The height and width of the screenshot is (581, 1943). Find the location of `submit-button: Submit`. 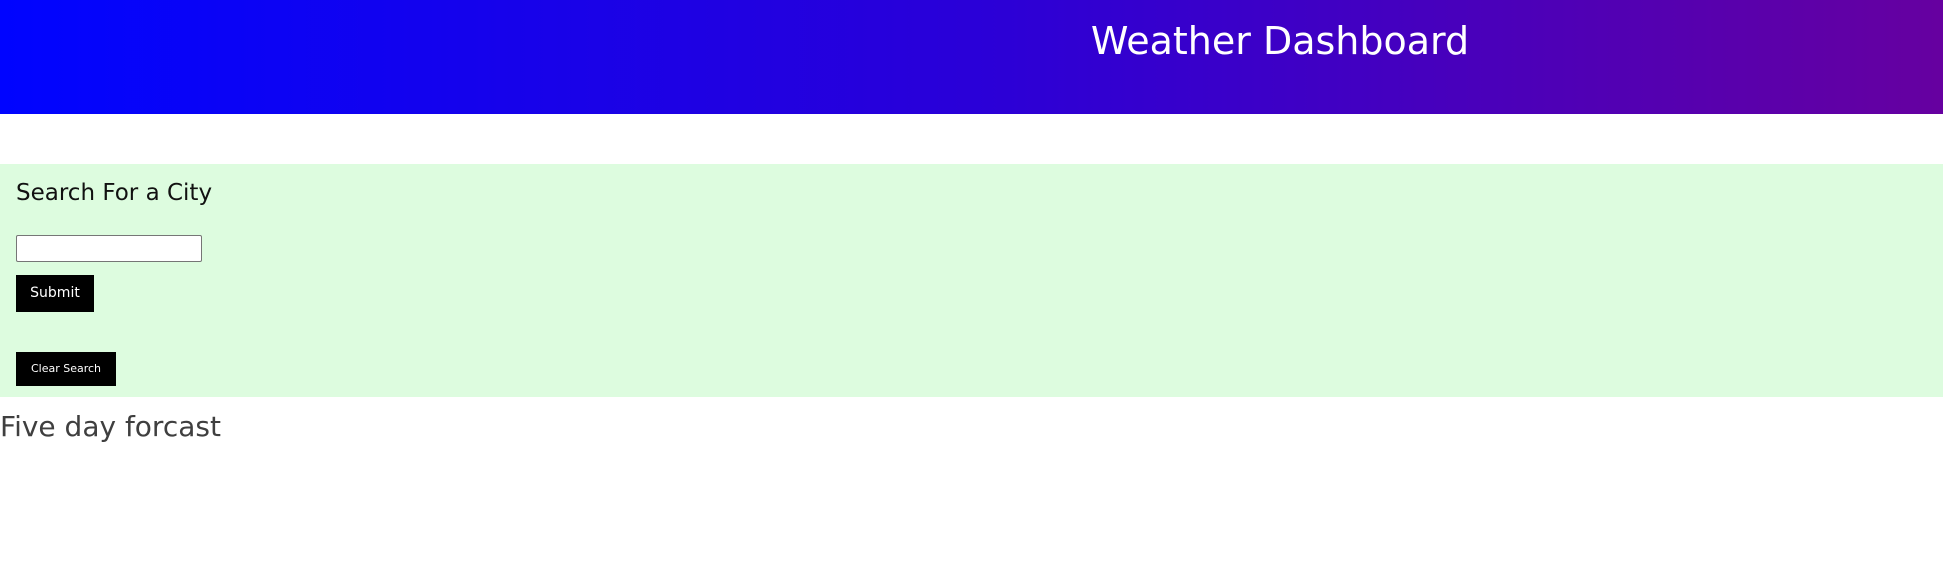

submit-button: Submit is located at coordinates (55, 293).